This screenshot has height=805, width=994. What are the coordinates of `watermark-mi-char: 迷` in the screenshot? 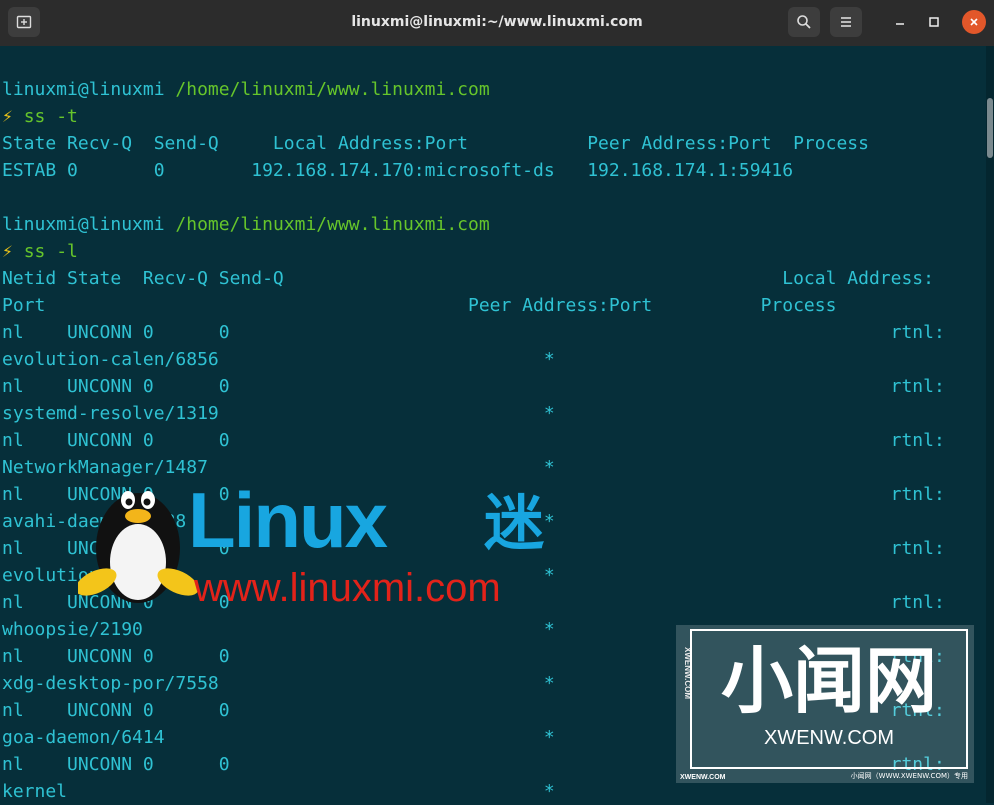 It's located at (514, 524).